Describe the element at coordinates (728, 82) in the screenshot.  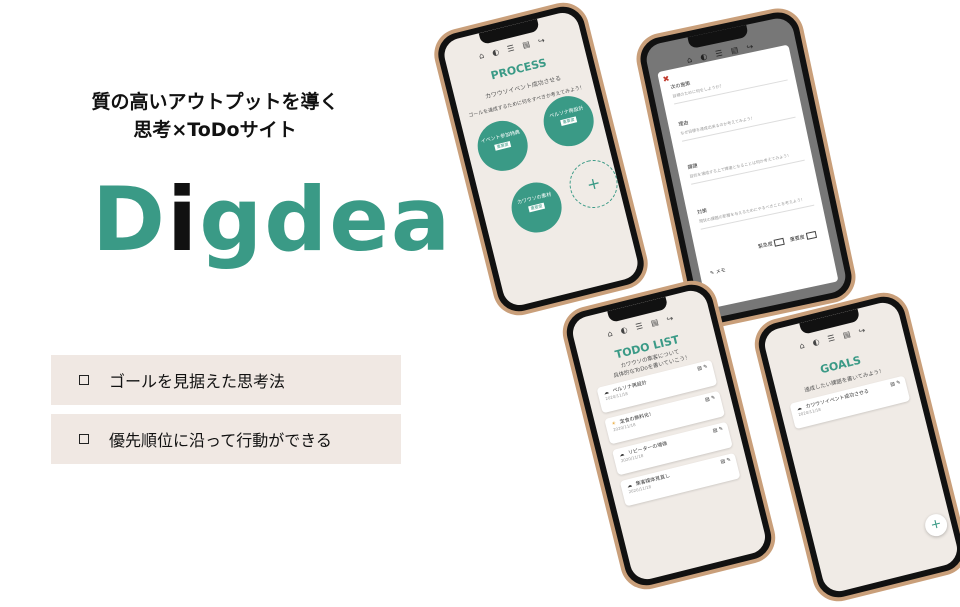
I see `modal-row: 次の施策 目標のために何をしようか？` at that location.